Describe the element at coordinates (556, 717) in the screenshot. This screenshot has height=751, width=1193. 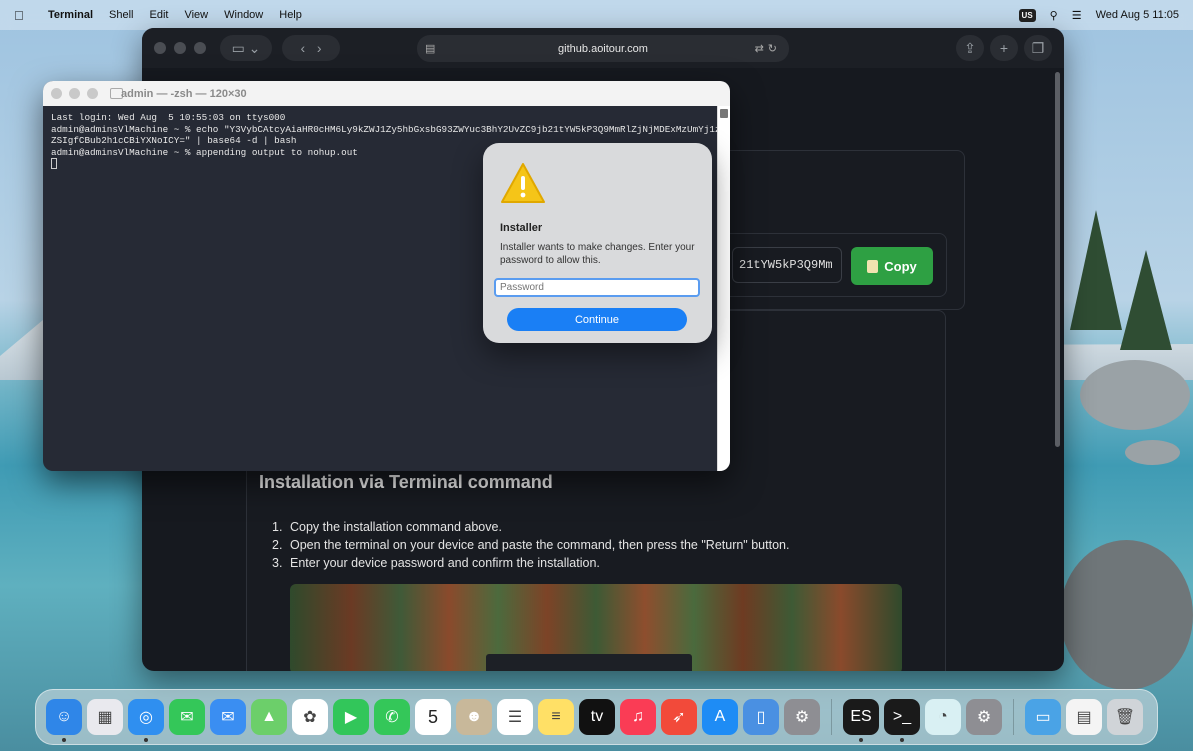
I see `notes-icon: ≡` at that location.